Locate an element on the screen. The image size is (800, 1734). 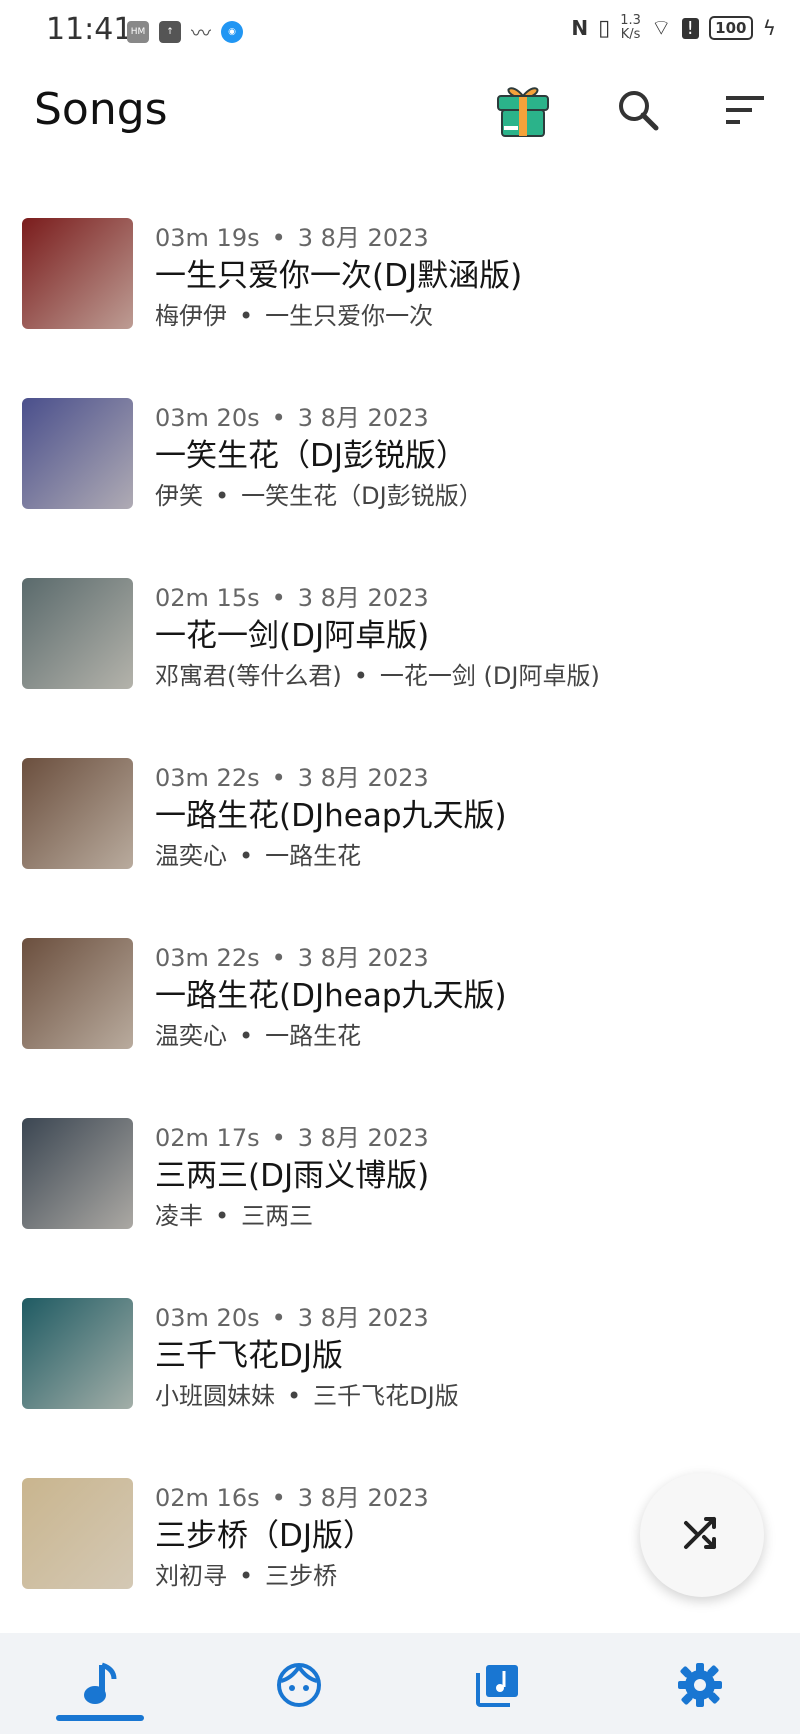
song-subtitle: 邓寓君(等什么君) • 一花一剑 (DJ阿卓版) is located at coordinates (377, 676).